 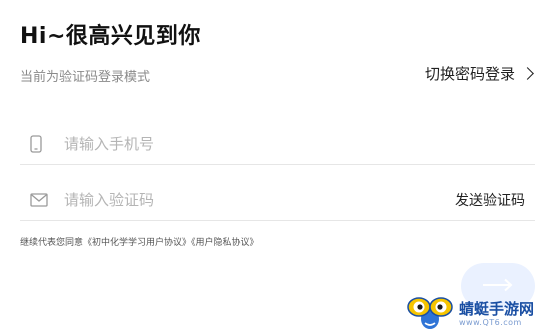 I want to click on watermark: 蜻蜓手游网 www.QT6.com, so click(x=469, y=314).